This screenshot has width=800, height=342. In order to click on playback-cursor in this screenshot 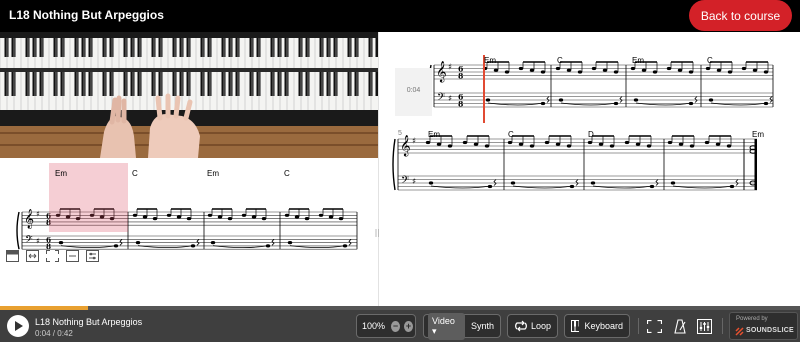, I will do `click(484, 89)`.